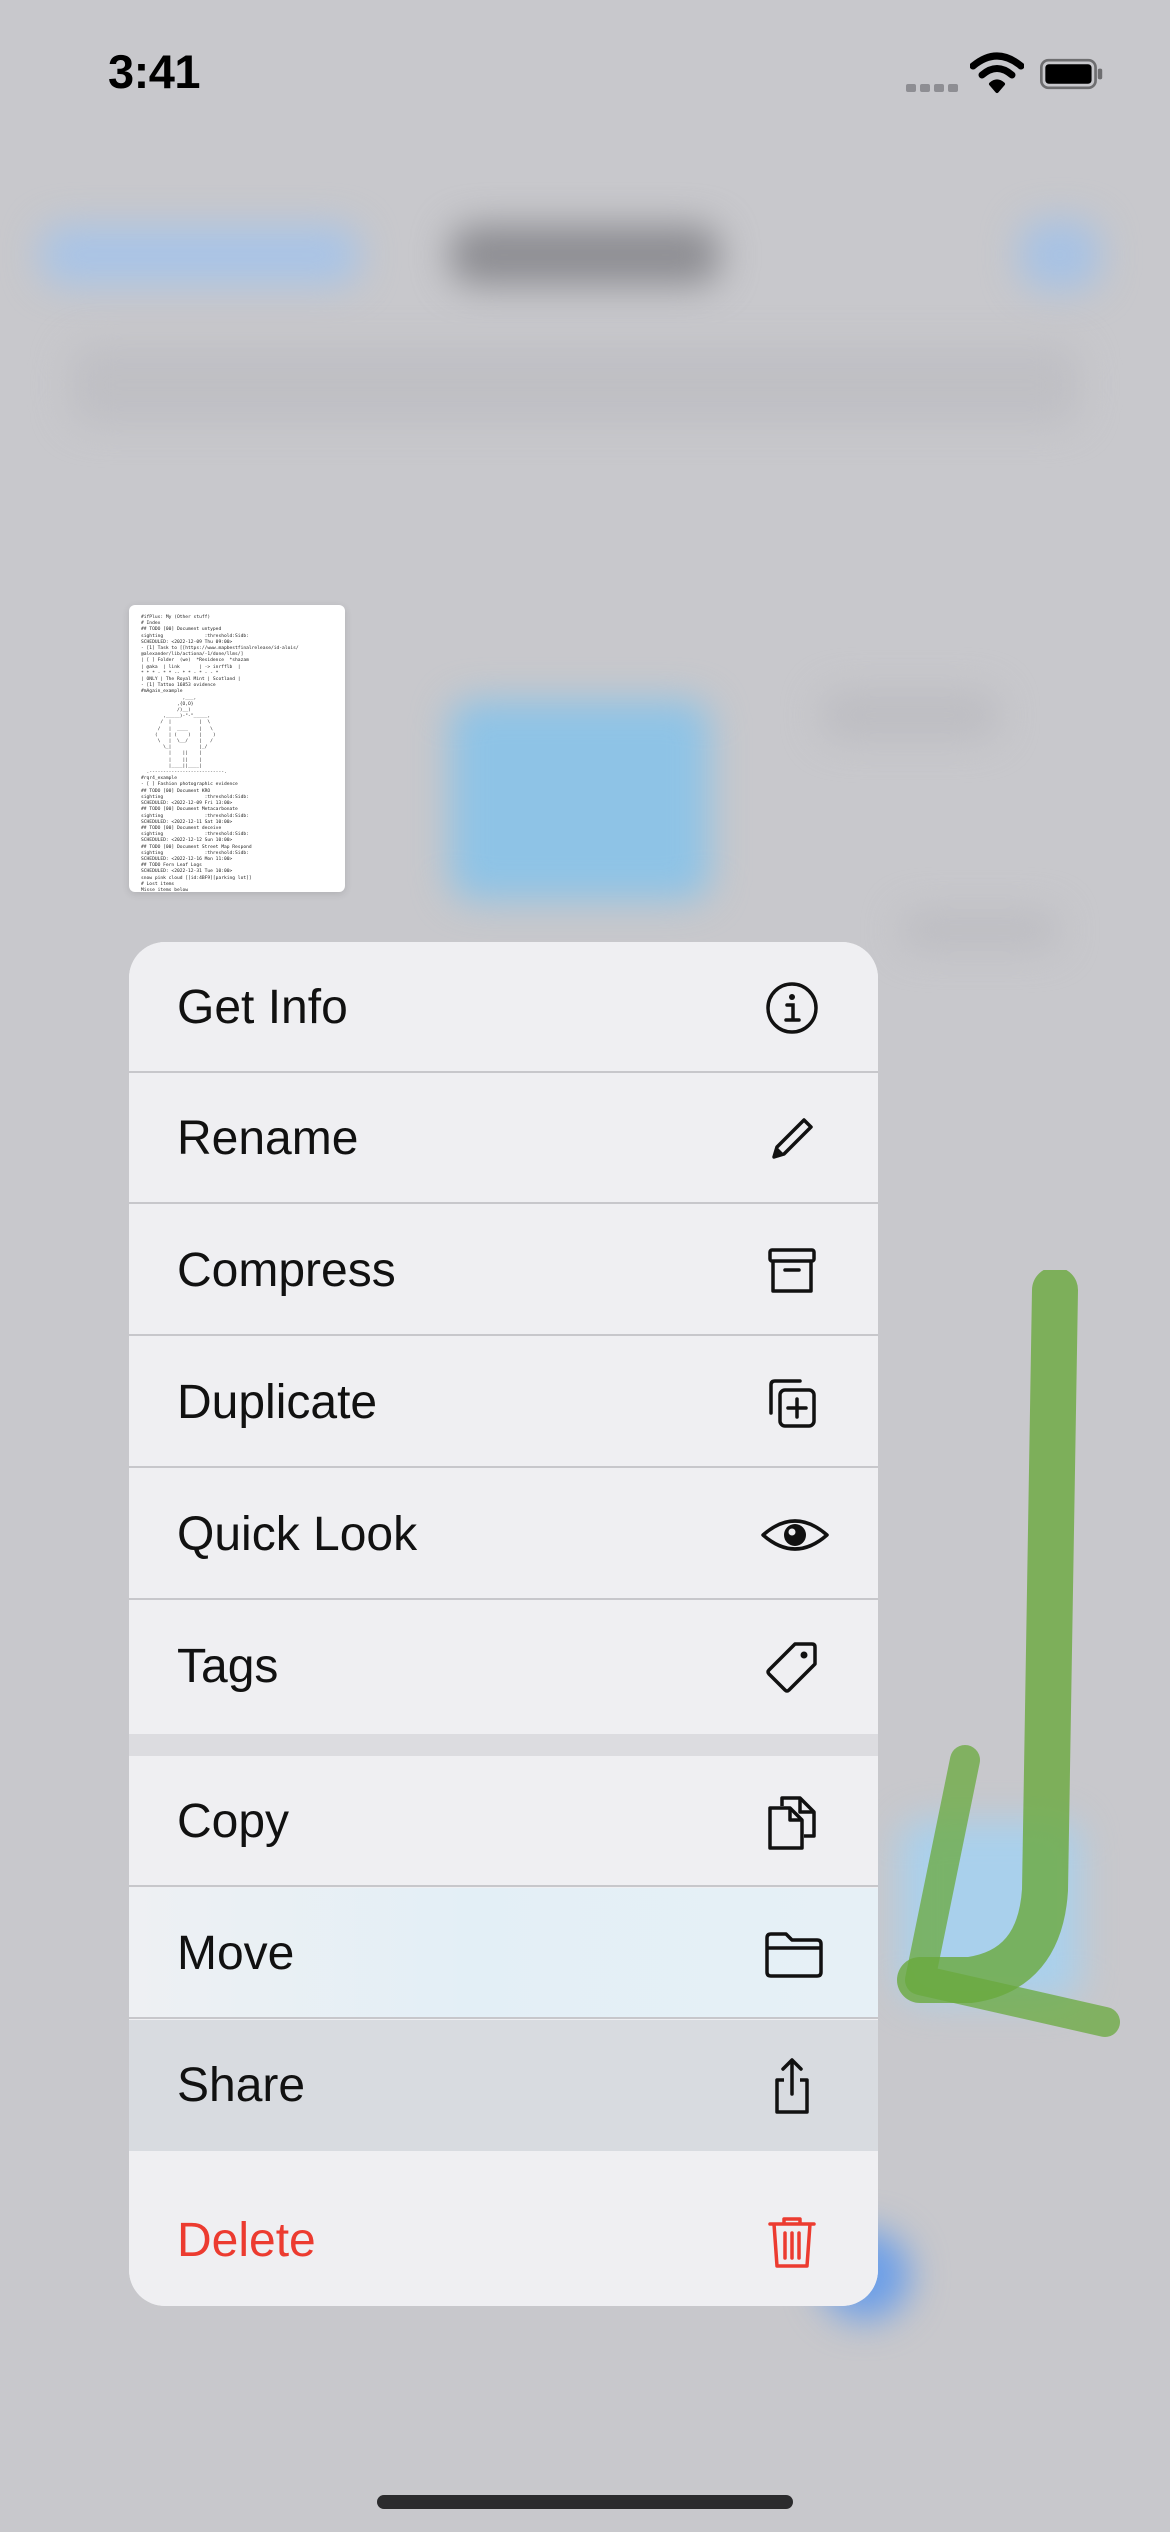  I want to click on menu-item-copy: Copy, so click(503, 1821).